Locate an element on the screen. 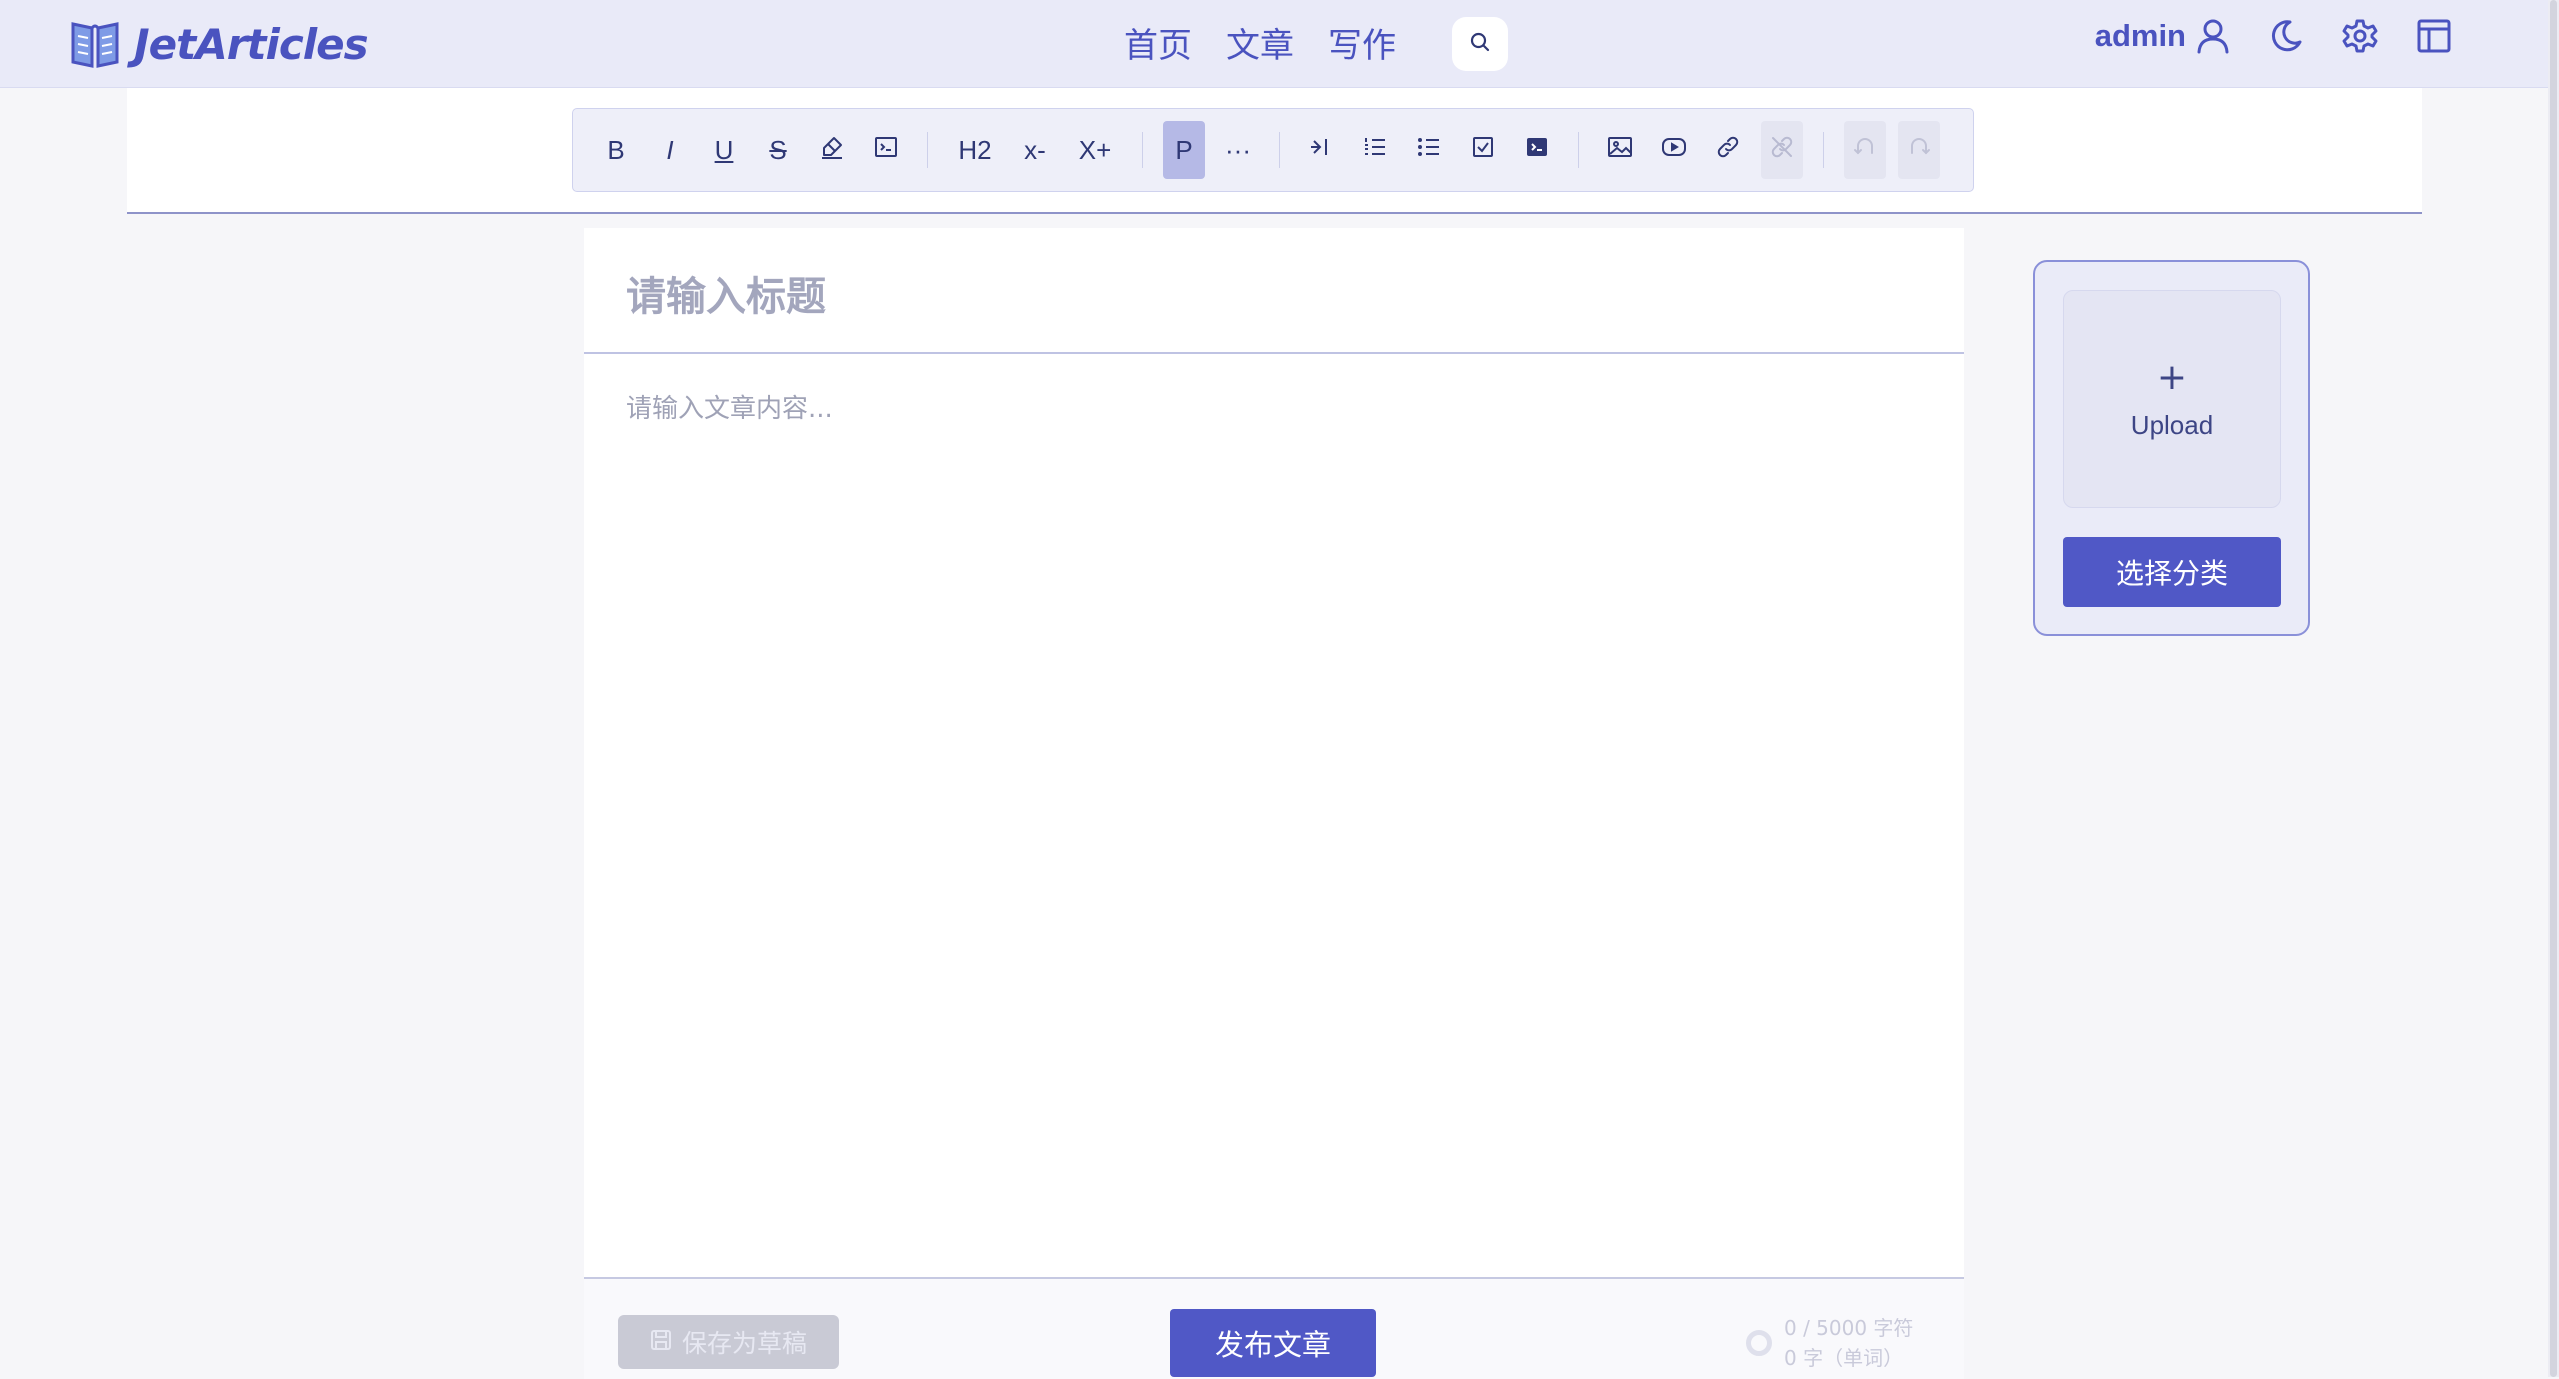 Image resolution: width=2559 pixels, height=1379 pixels. paragraph-button: P is located at coordinates (1184, 150).